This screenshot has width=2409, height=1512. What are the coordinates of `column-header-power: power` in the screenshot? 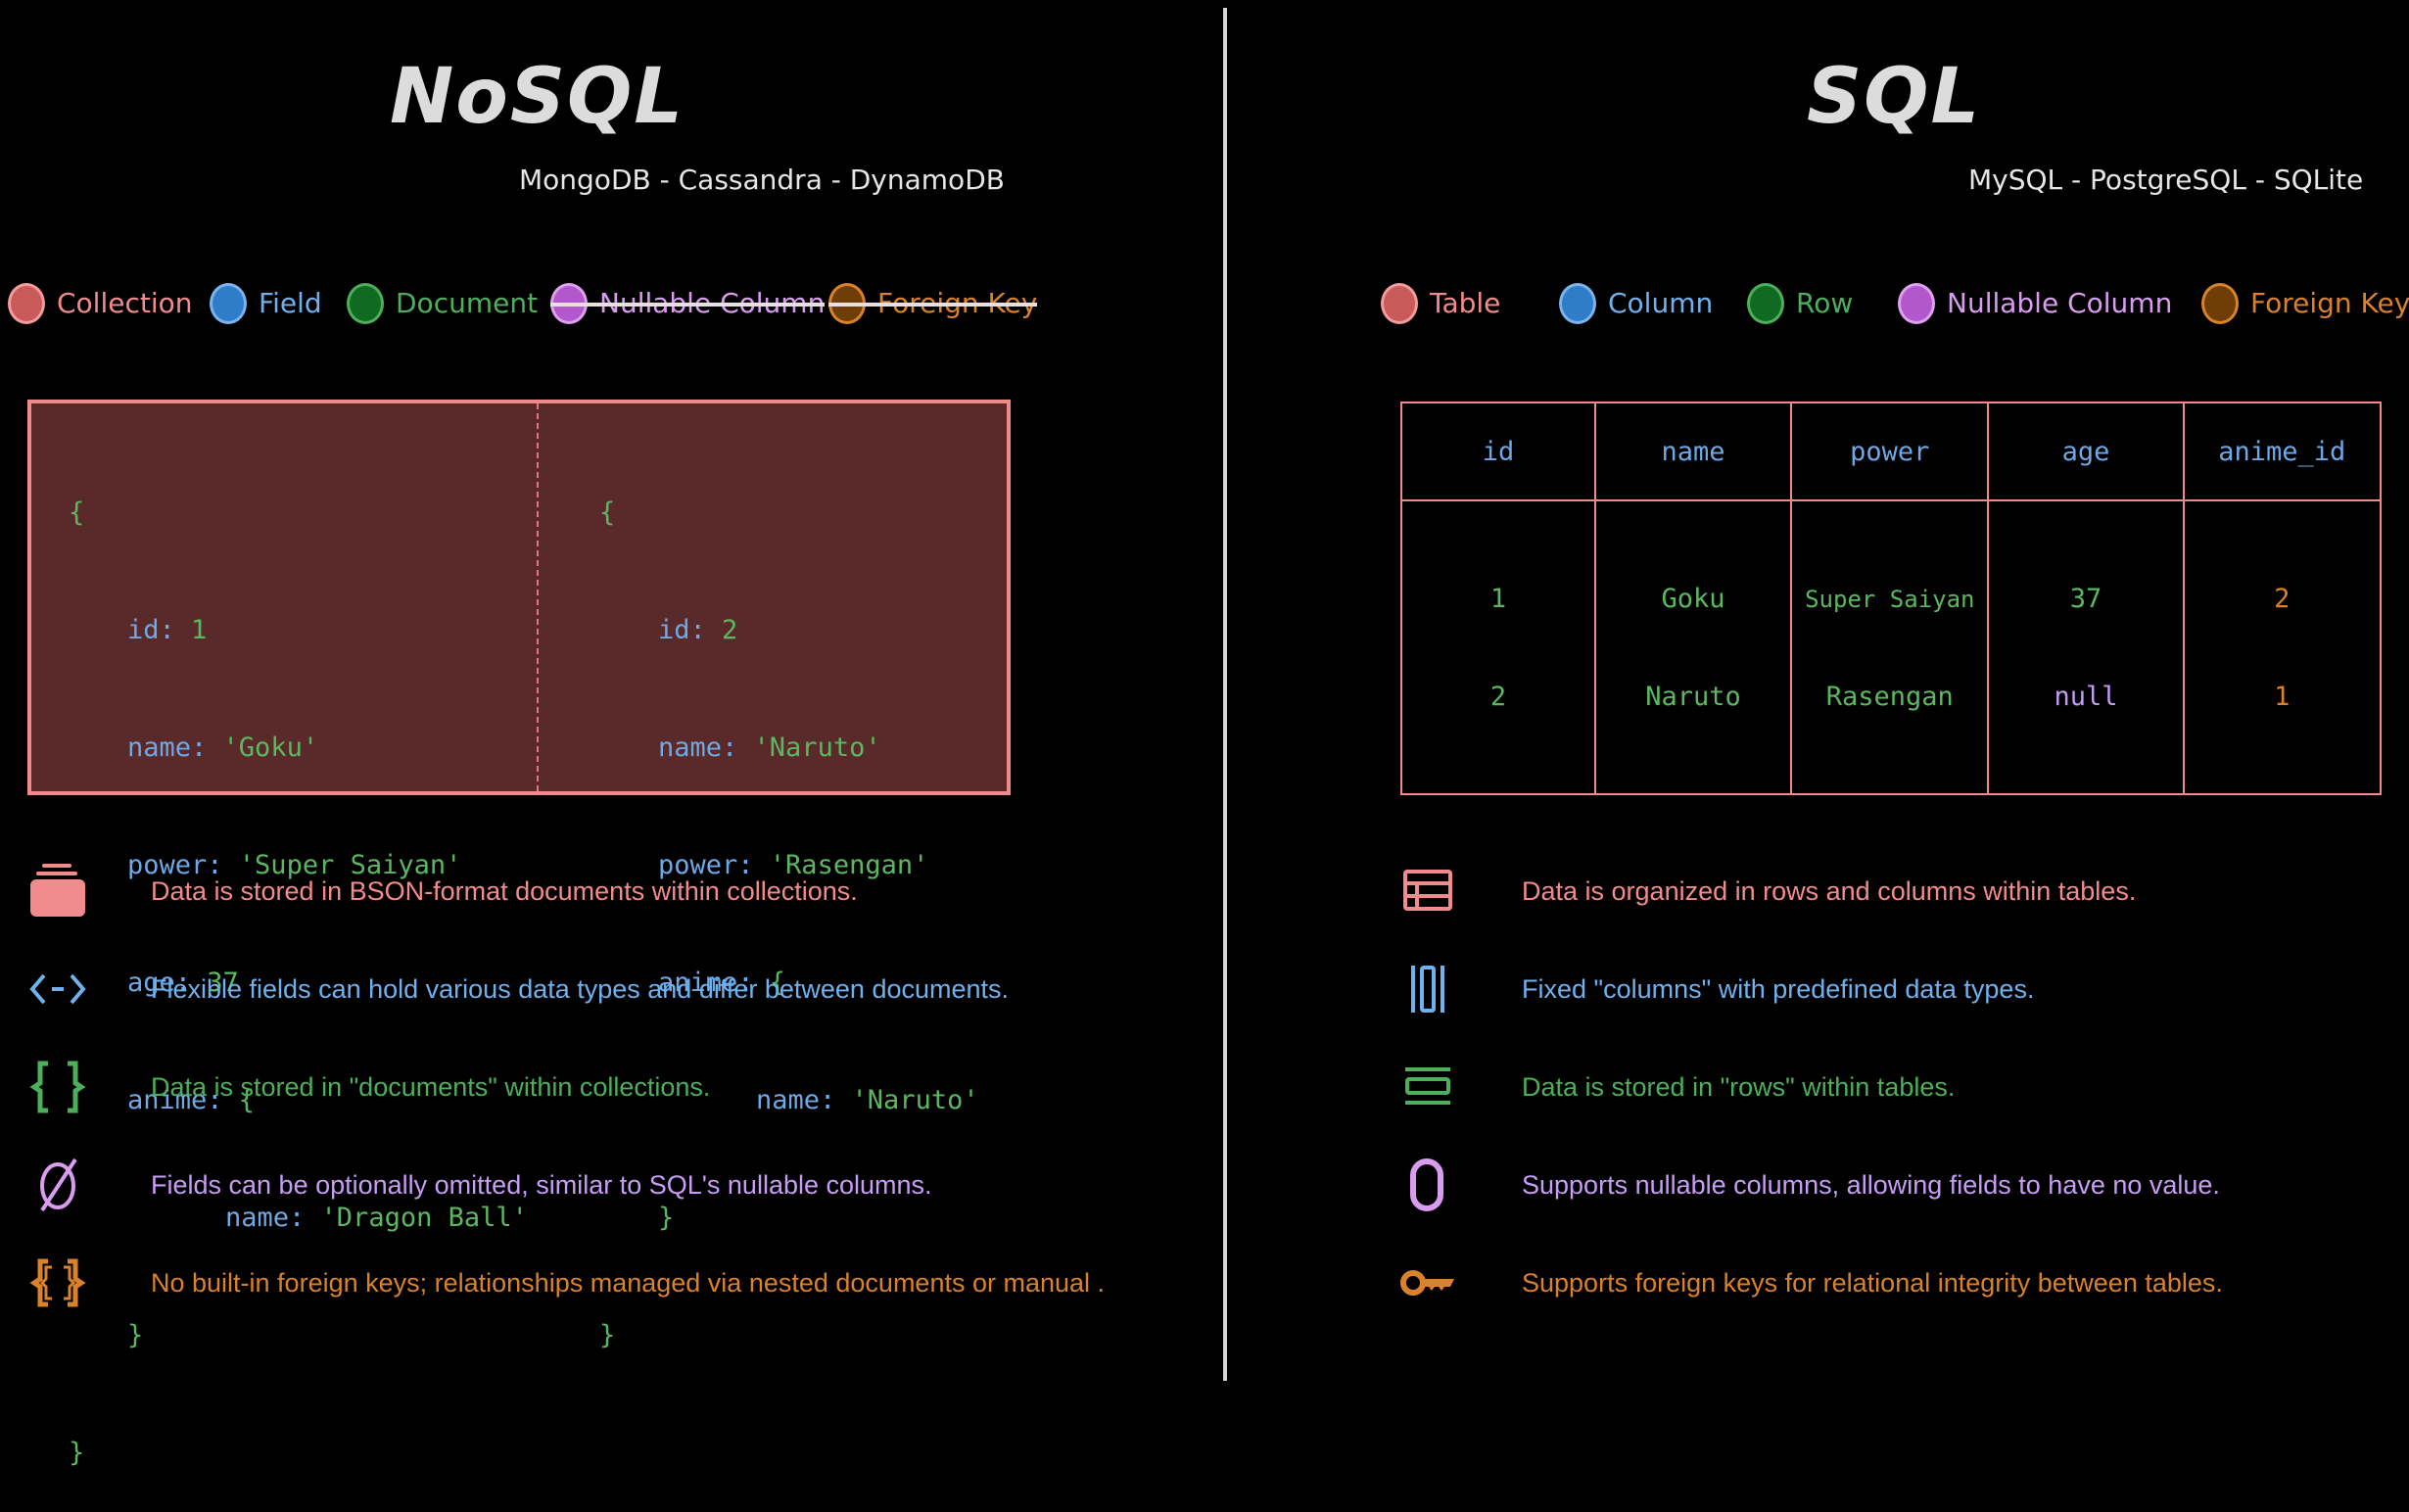 It's located at (1890, 451).